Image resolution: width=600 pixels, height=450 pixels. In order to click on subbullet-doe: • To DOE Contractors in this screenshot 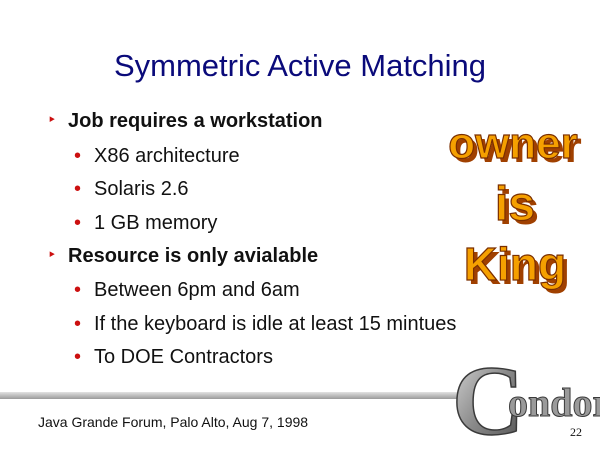, I will do `click(173, 357)`.